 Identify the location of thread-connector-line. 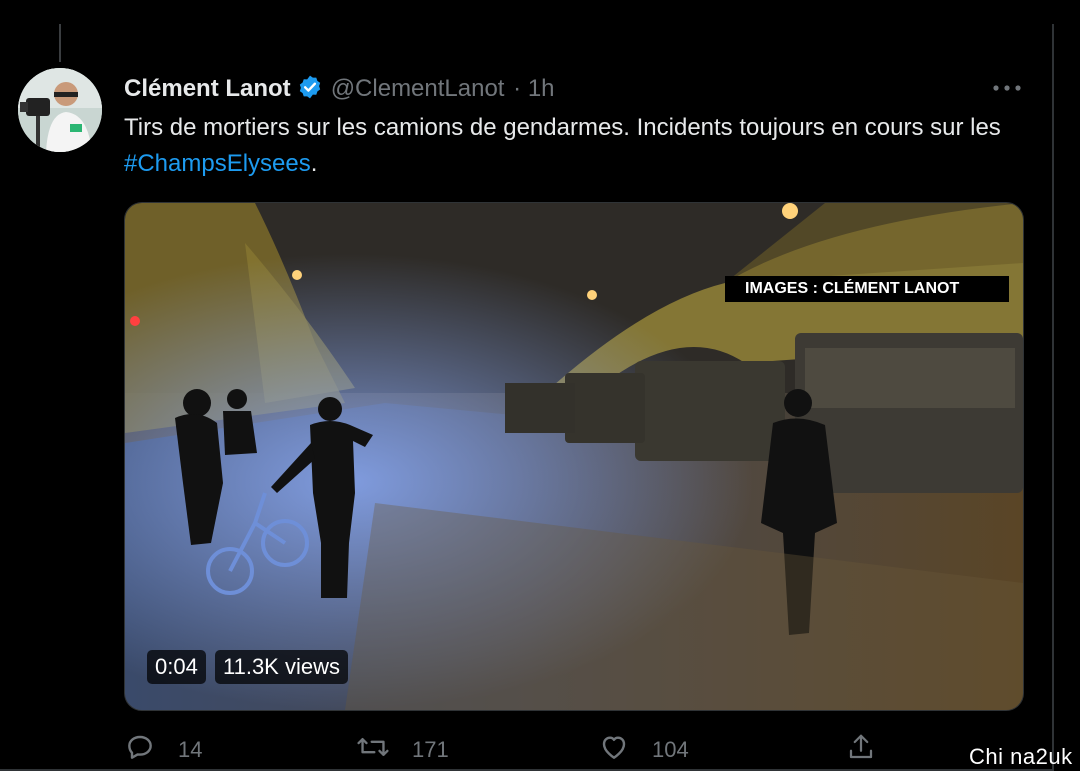
(60, 43).